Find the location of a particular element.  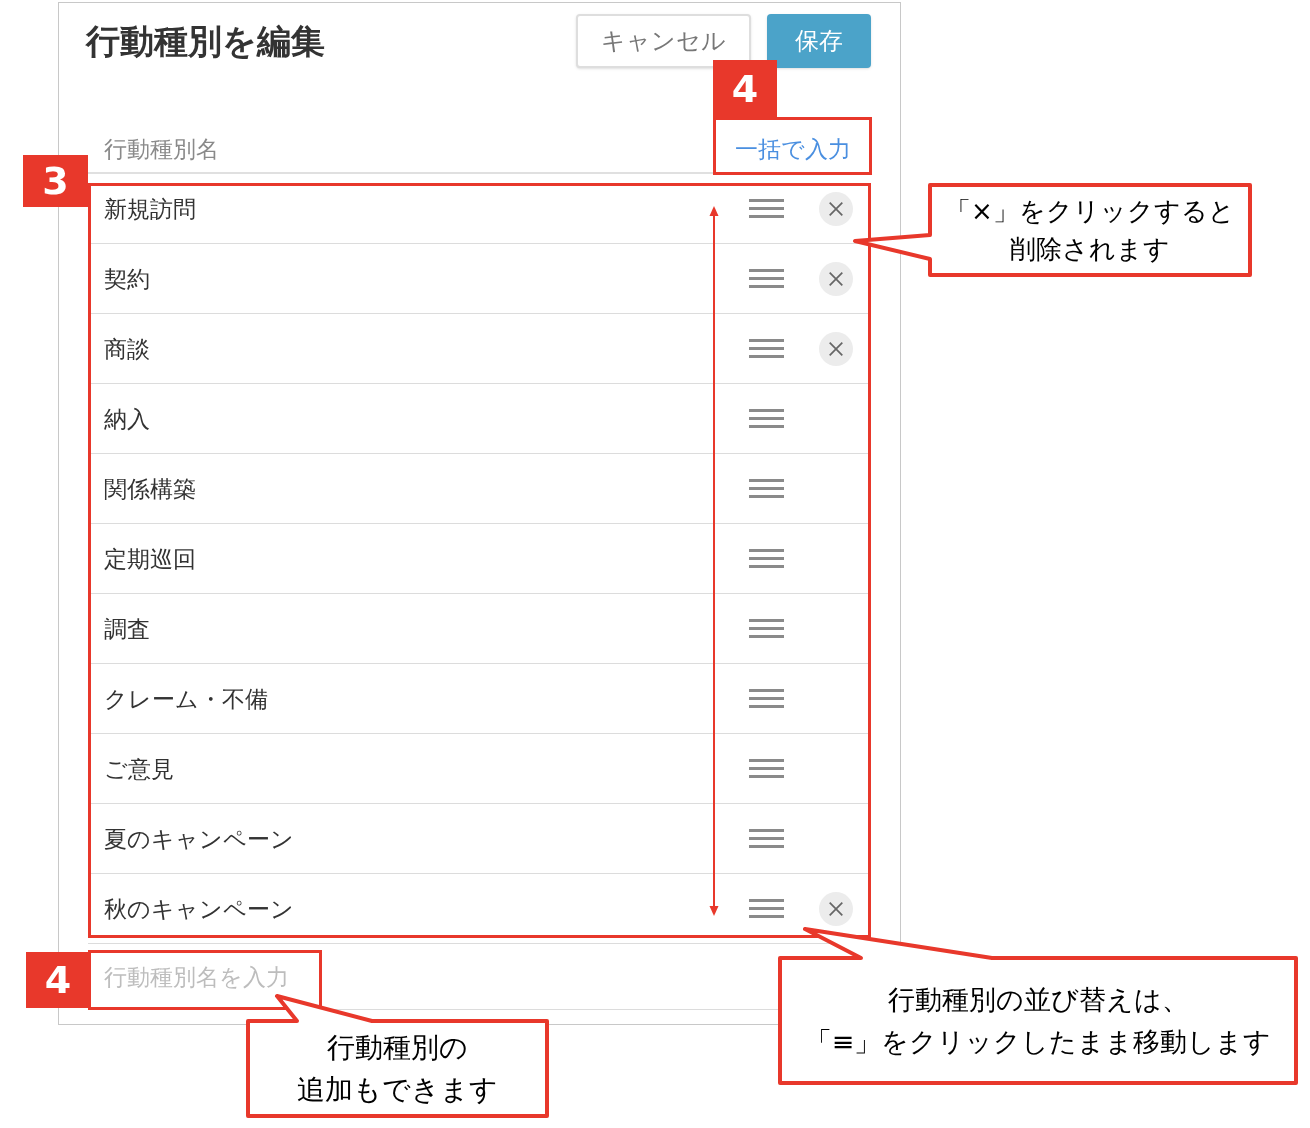

callout-text: 行動種別の並び替えは、 is located at coordinates (1038, 999).